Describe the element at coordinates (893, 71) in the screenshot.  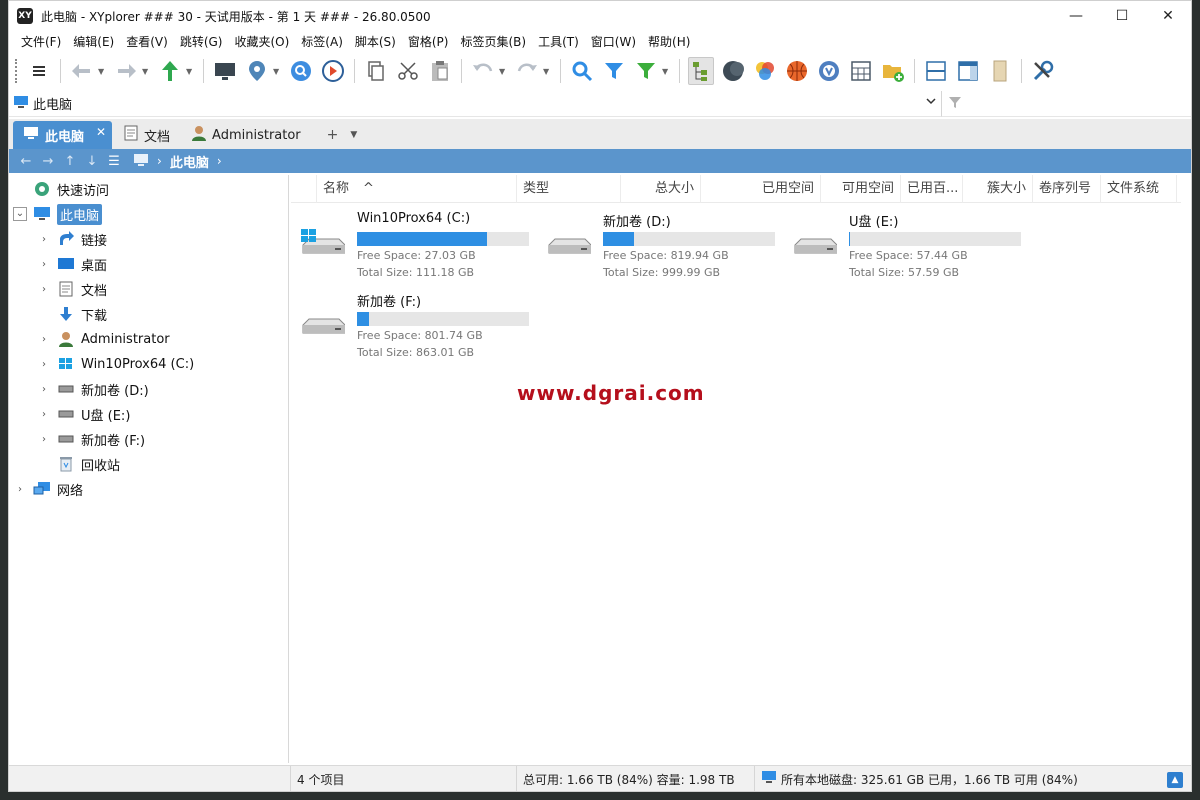
I see `new-folder-icon` at that location.